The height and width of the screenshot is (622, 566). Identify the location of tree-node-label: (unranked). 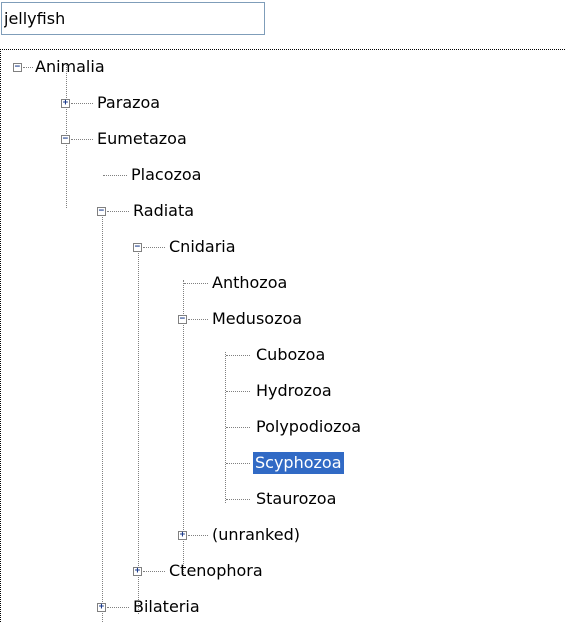
(256, 535).